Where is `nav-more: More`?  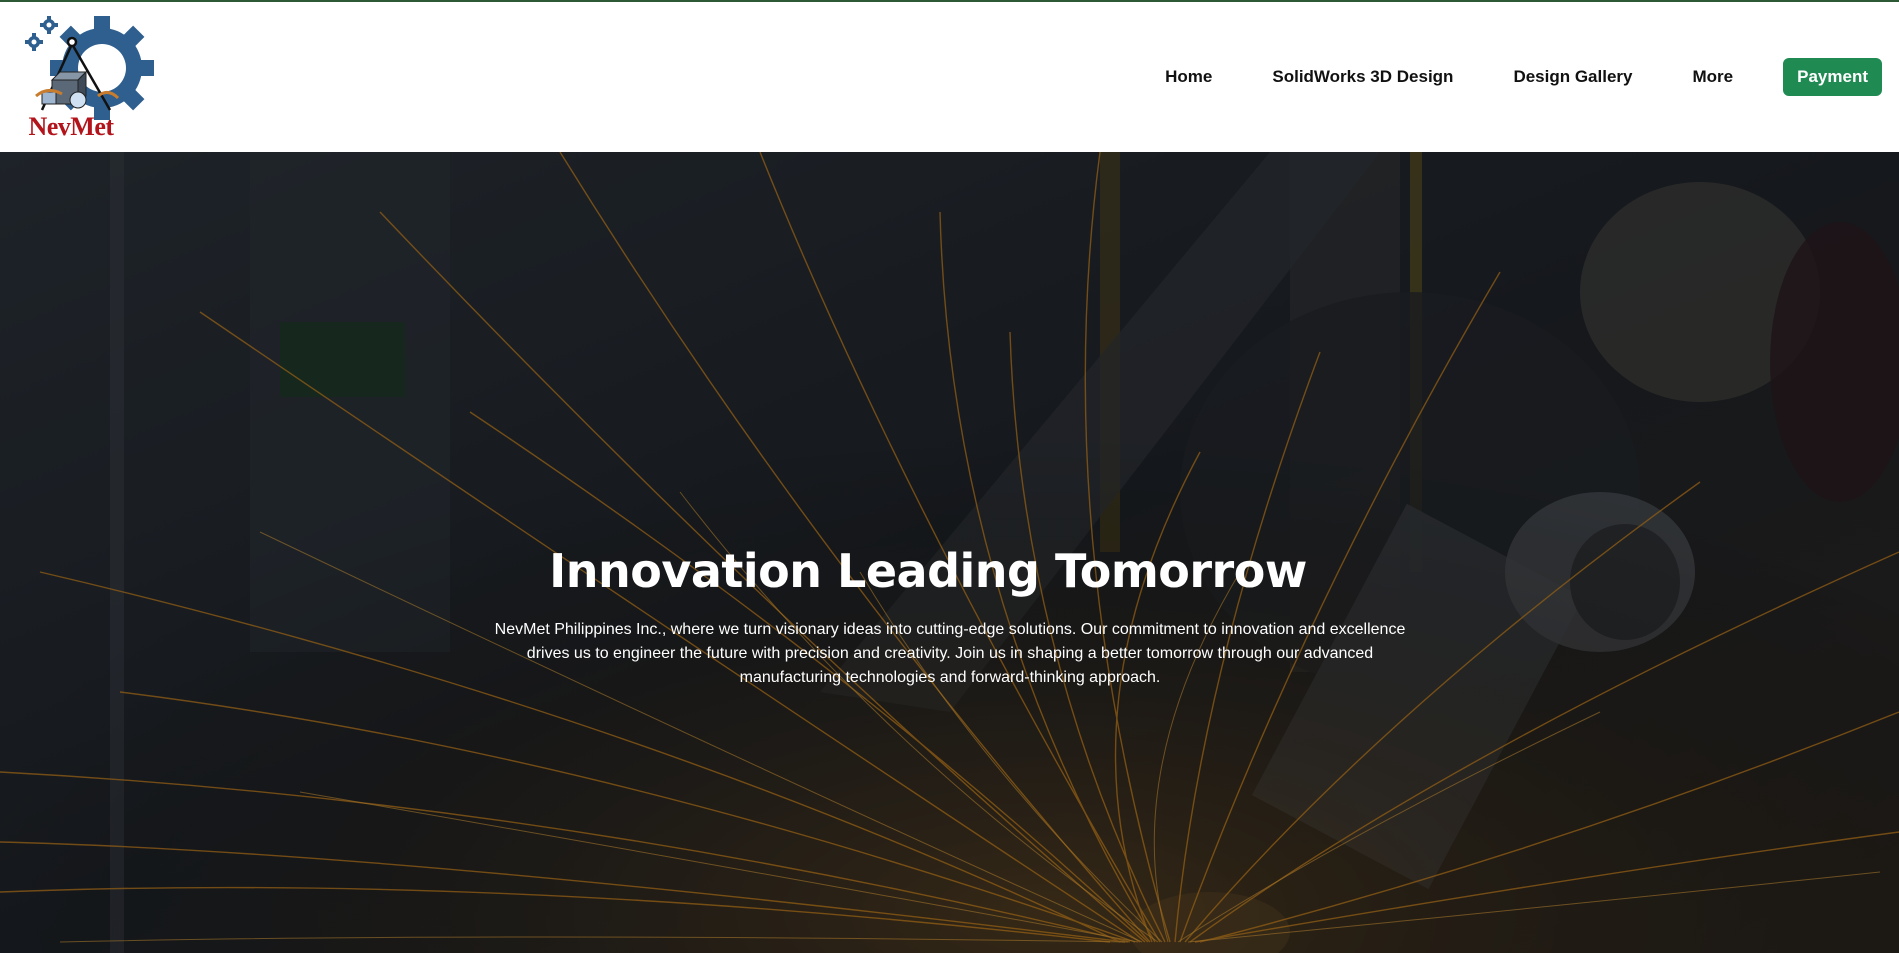
nav-more: More is located at coordinates (1713, 77).